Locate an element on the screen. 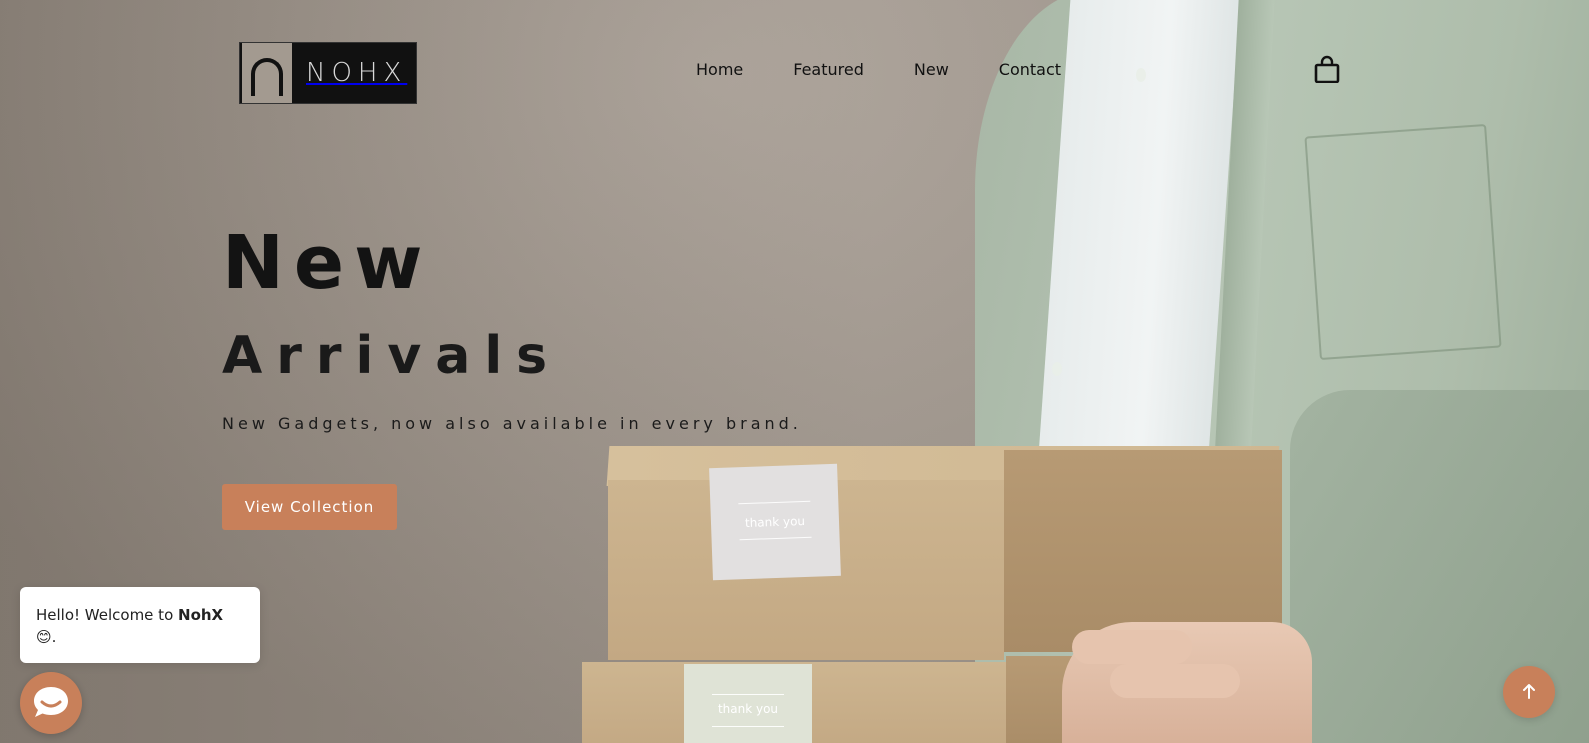 This screenshot has width=1589, height=743. nav-item-featured: Featured is located at coordinates (828, 70).